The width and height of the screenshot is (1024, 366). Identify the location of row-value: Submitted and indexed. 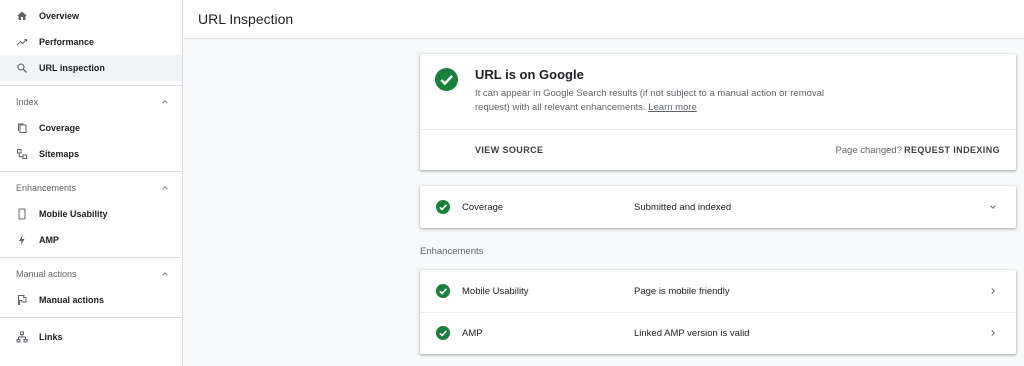
(683, 207).